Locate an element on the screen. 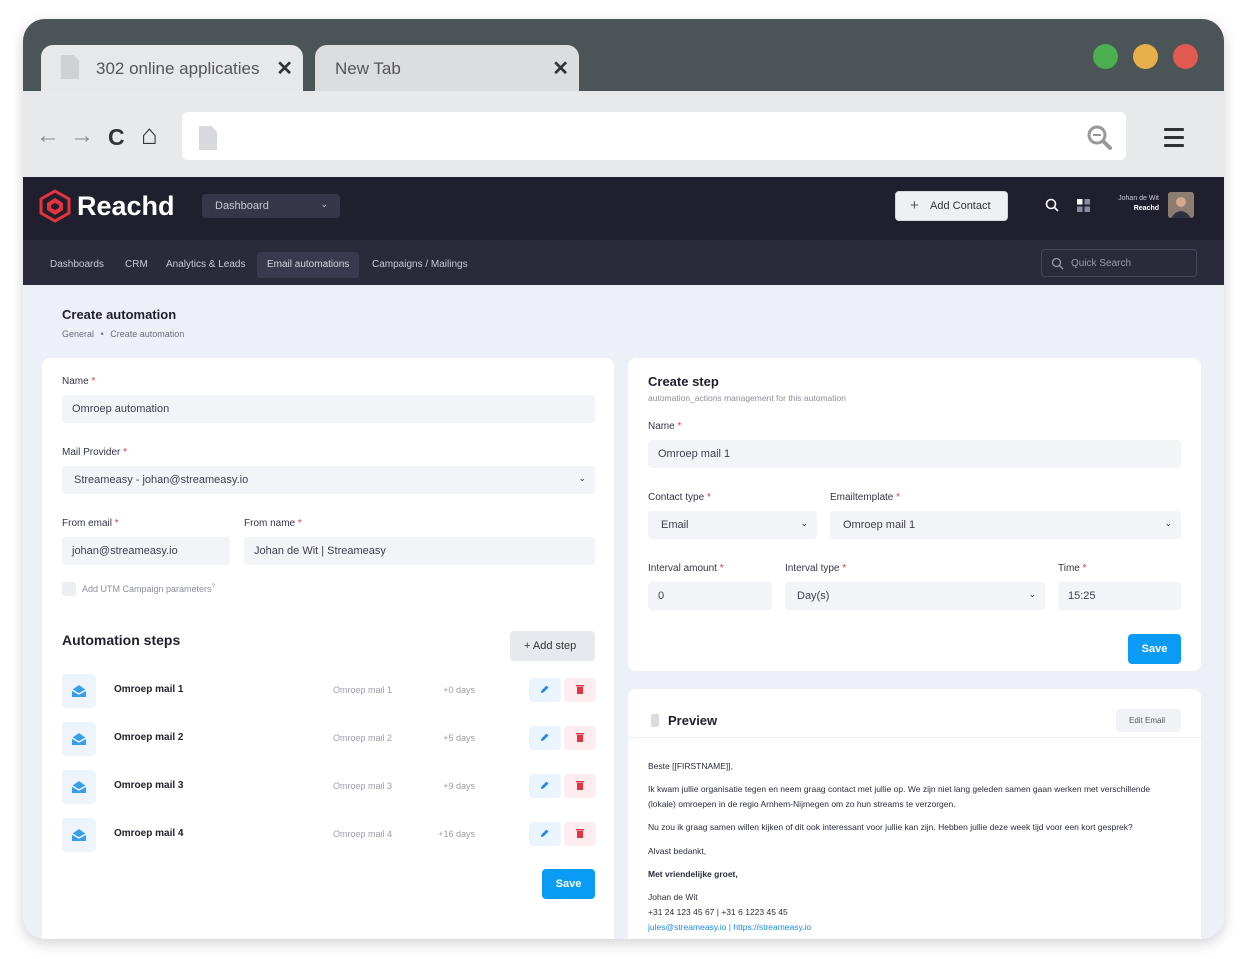 The height and width of the screenshot is (959, 1249). step-delay: +0 days is located at coordinates (459, 690).